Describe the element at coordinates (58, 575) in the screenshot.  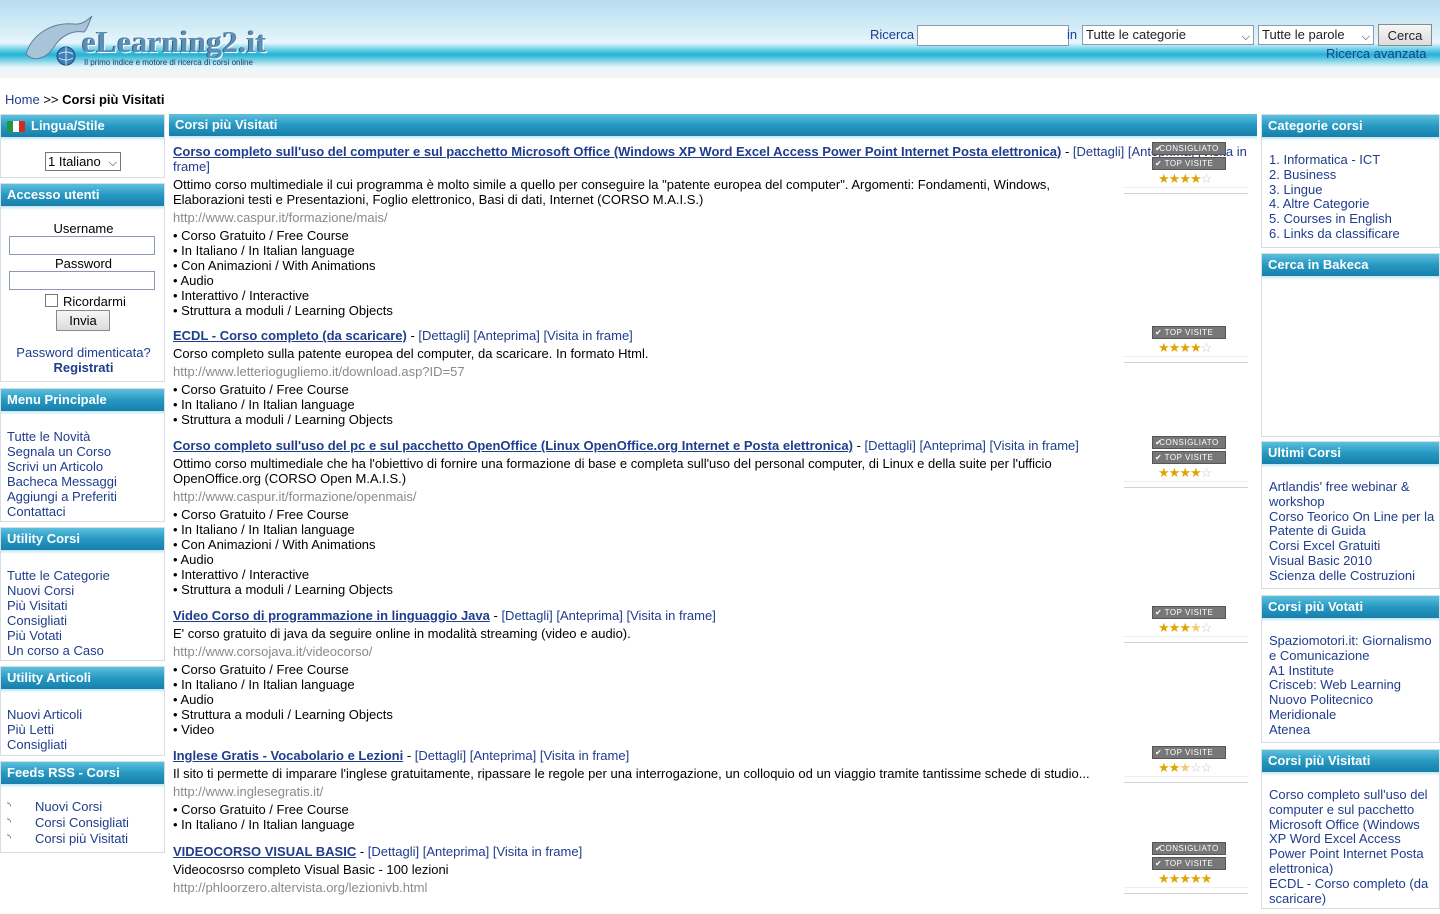
I see `utility-item-categorie: Tutte le Categorie` at that location.